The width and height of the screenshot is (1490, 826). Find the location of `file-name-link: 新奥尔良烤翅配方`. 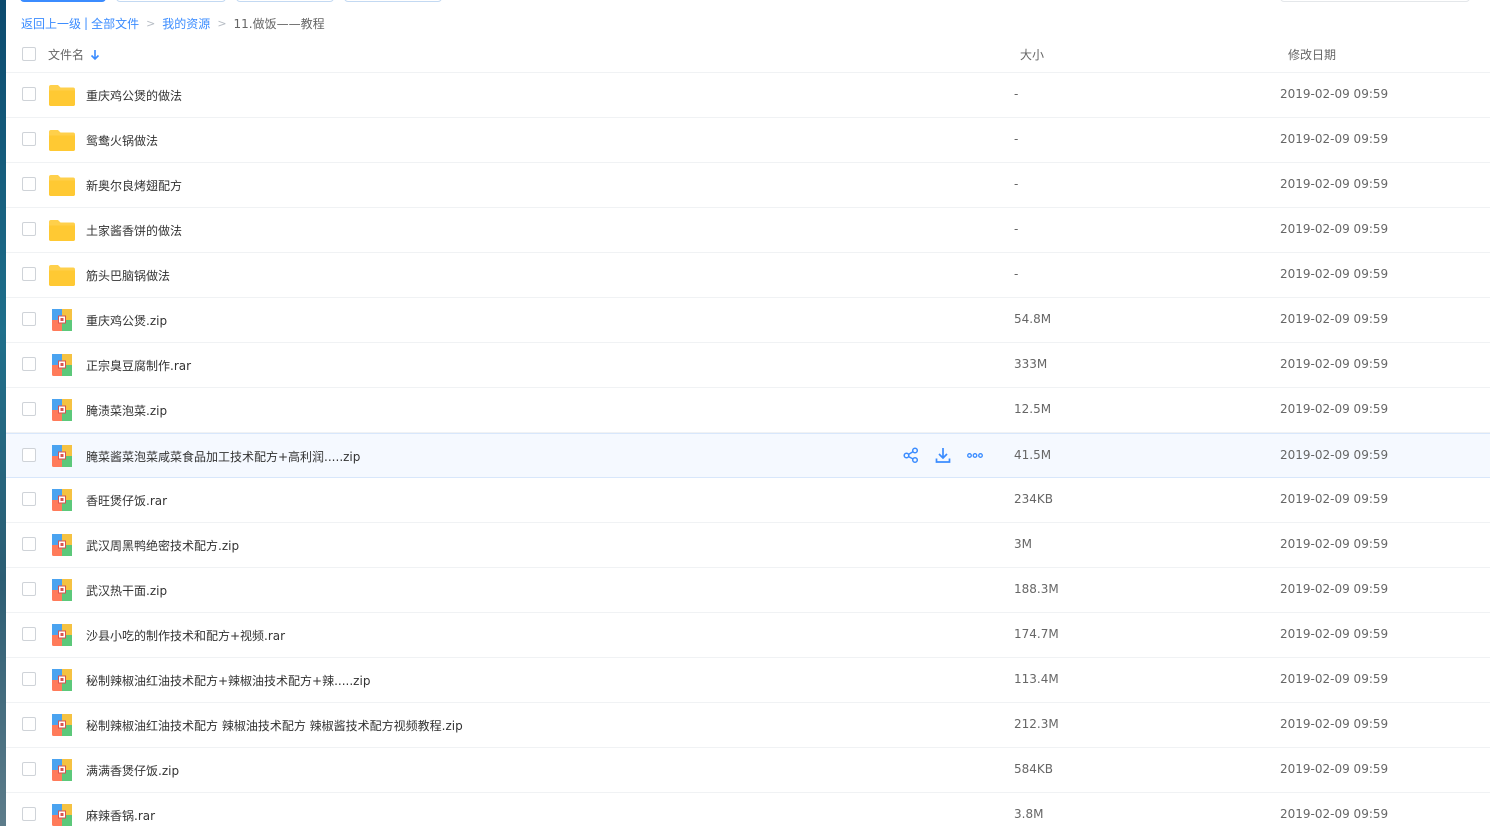

file-name-link: 新奥尔良烤翅配方 is located at coordinates (134, 185).